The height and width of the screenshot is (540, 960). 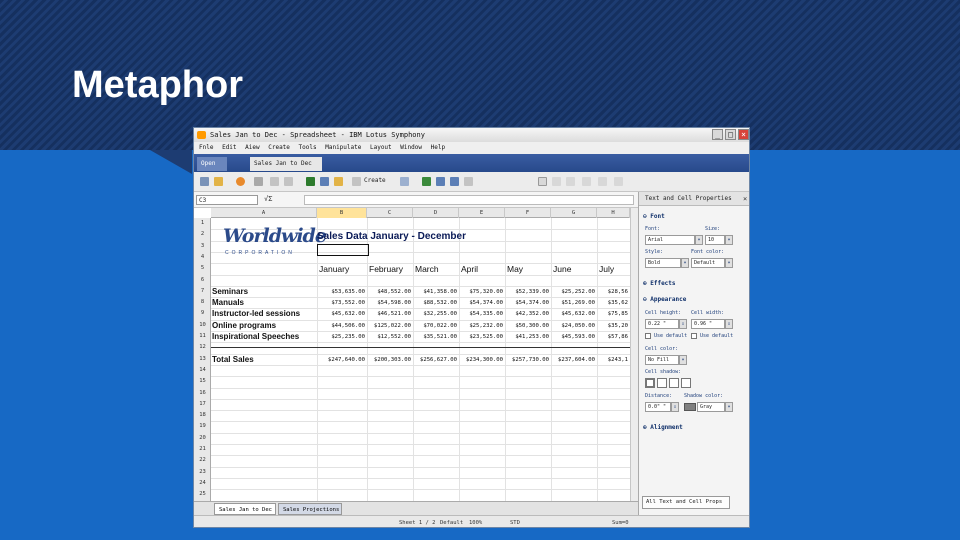 I want to click on row-header: 21, so click(x=202, y=449).